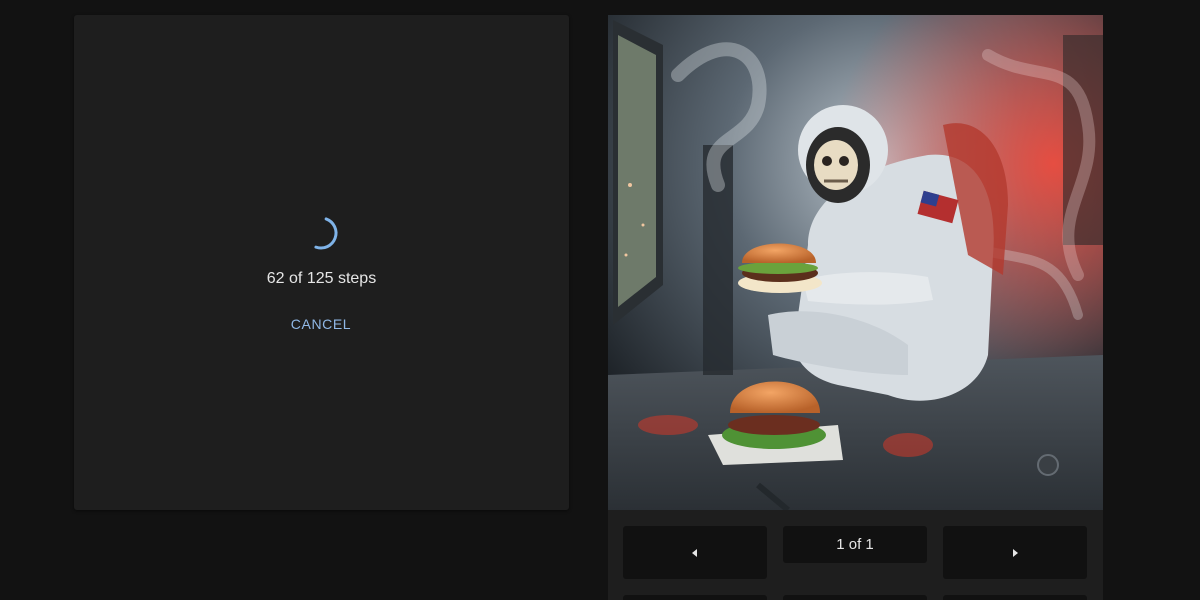  I want to click on caret-left-icon, so click(694, 552).